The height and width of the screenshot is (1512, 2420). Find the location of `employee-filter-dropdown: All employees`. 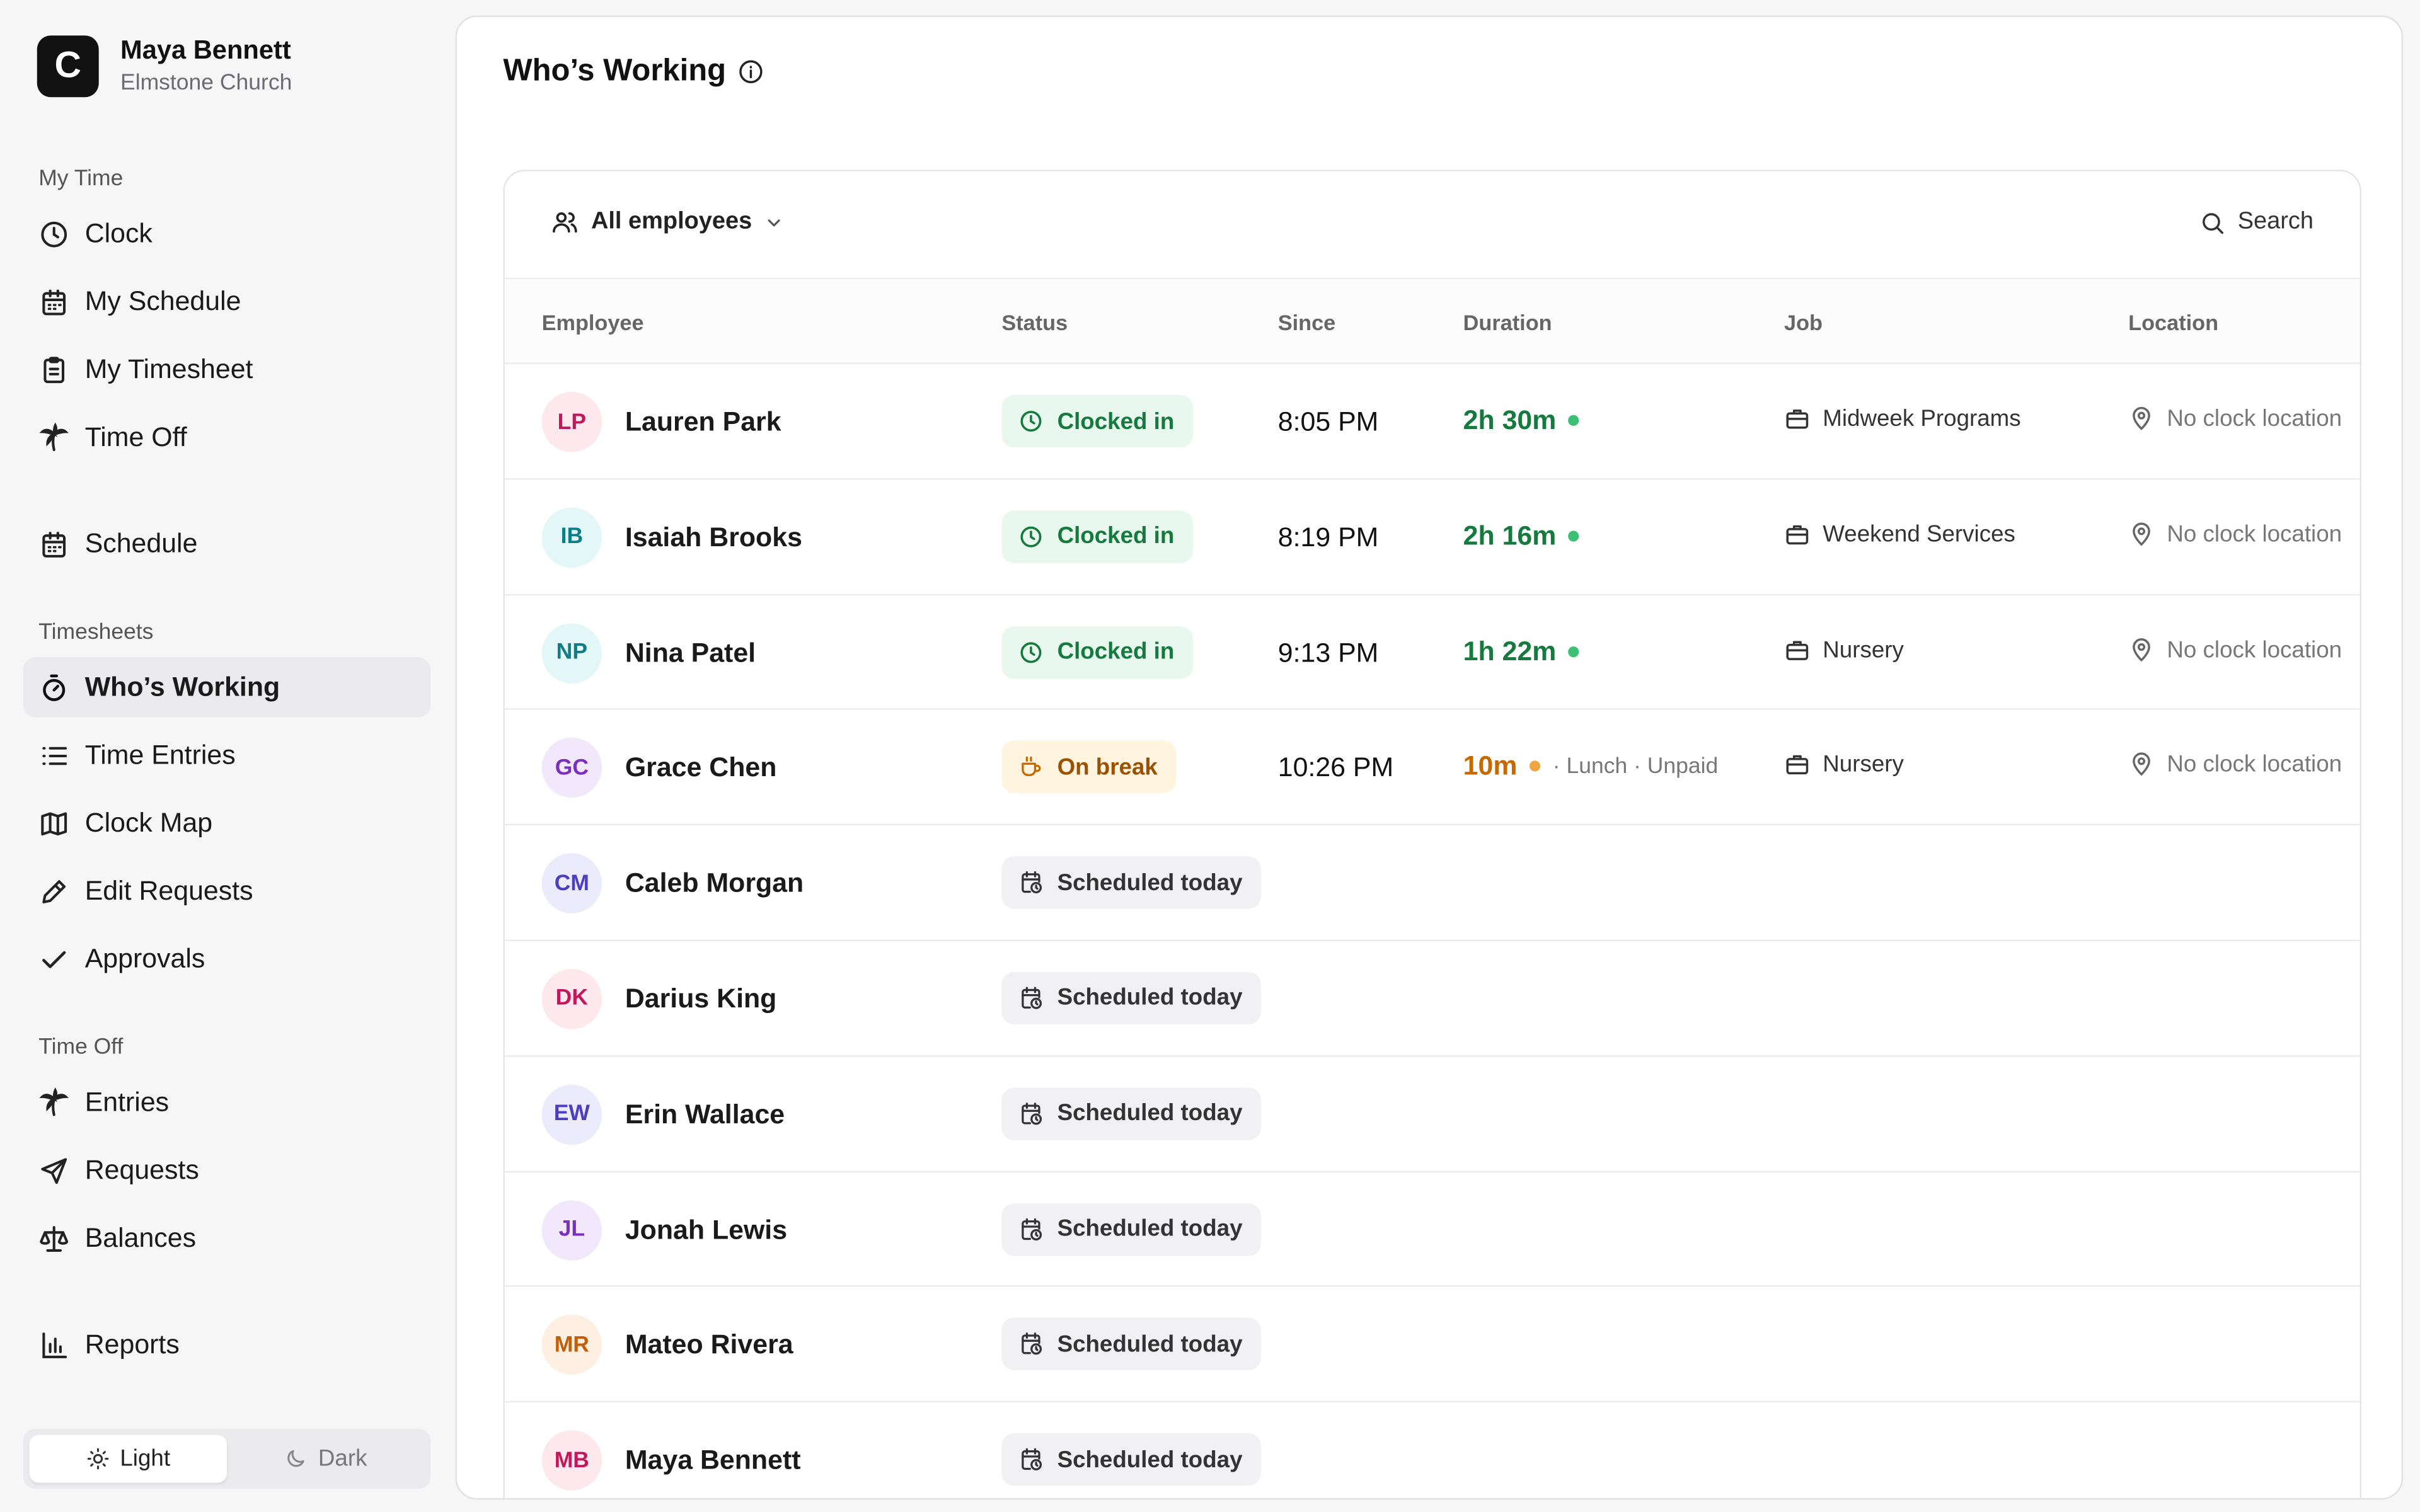

employee-filter-dropdown: All employees is located at coordinates (668, 222).